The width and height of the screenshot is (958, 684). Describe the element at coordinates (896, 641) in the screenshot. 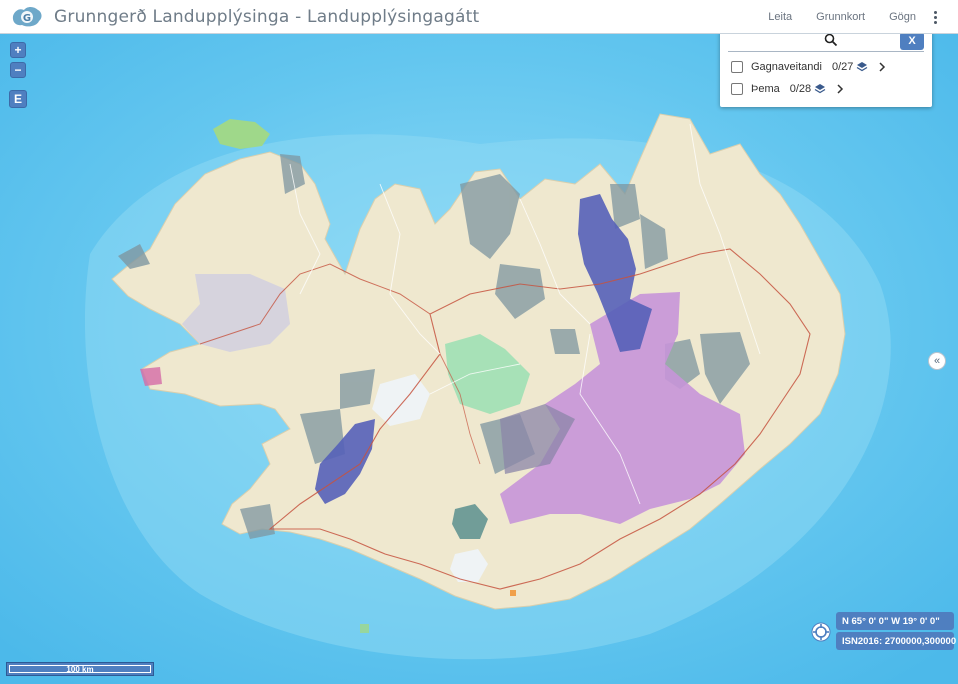

I see `coordinate-projected: ISN2016: 2700000,300000` at that location.